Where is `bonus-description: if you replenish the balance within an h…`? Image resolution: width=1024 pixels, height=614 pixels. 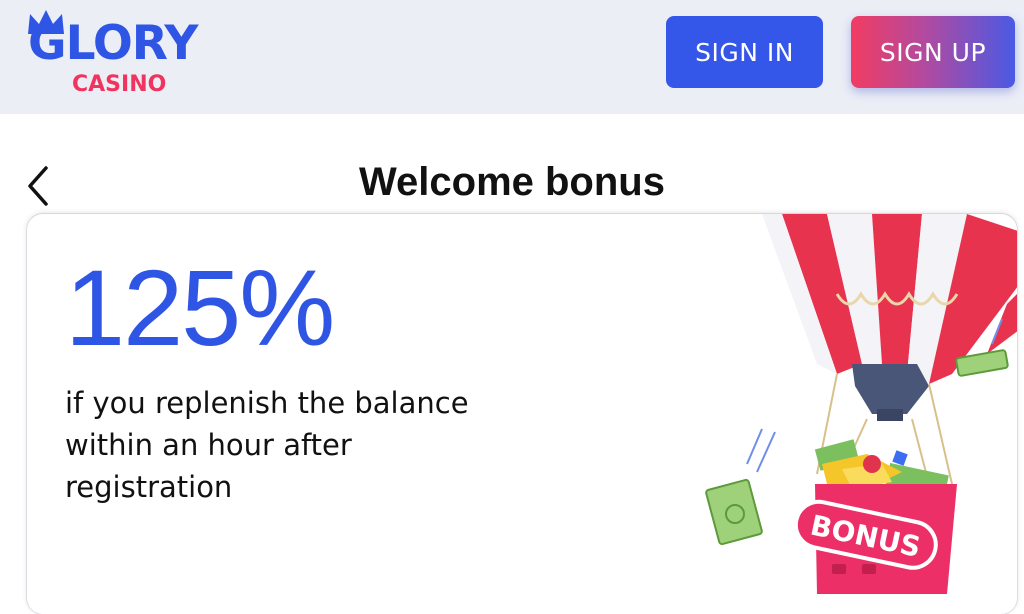 bonus-description: if you replenish the balance within an h… is located at coordinates (267, 445).